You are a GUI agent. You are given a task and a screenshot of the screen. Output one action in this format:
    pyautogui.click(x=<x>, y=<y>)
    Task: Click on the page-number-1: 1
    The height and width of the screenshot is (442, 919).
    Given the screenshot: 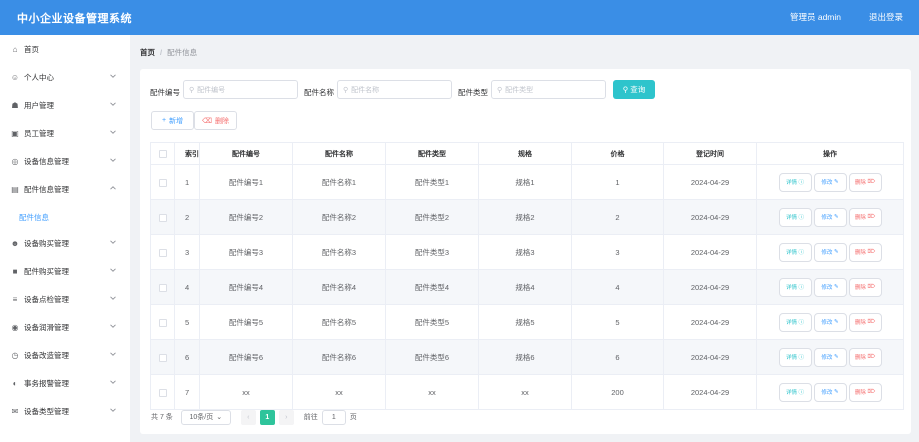 What is the action you would take?
    pyautogui.click(x=267, y=417)
    